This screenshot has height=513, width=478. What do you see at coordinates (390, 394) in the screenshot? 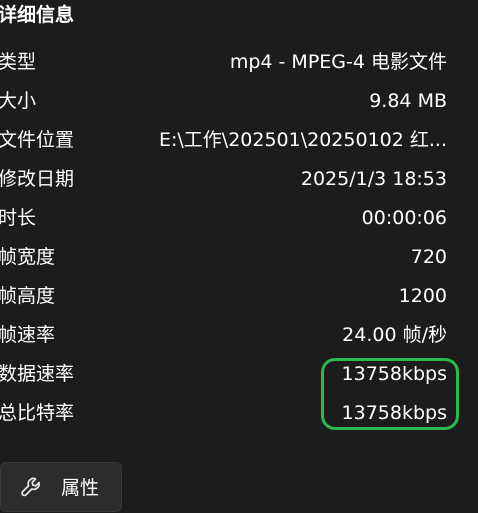
I see `bitrate-highlight-box` at bounding box center [390, 394].